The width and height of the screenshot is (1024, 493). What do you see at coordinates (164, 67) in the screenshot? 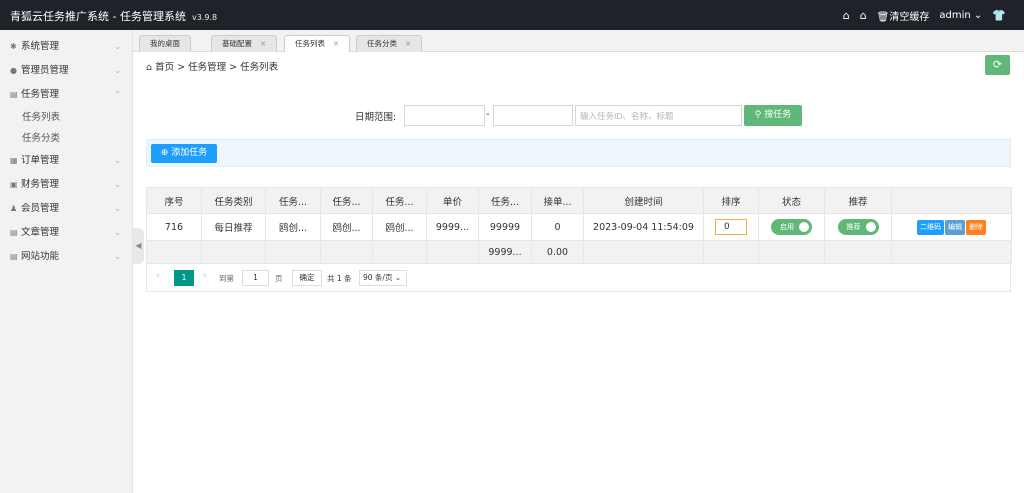
I see `breadcrumb-home: 首页` at bounding box center [164, 67].